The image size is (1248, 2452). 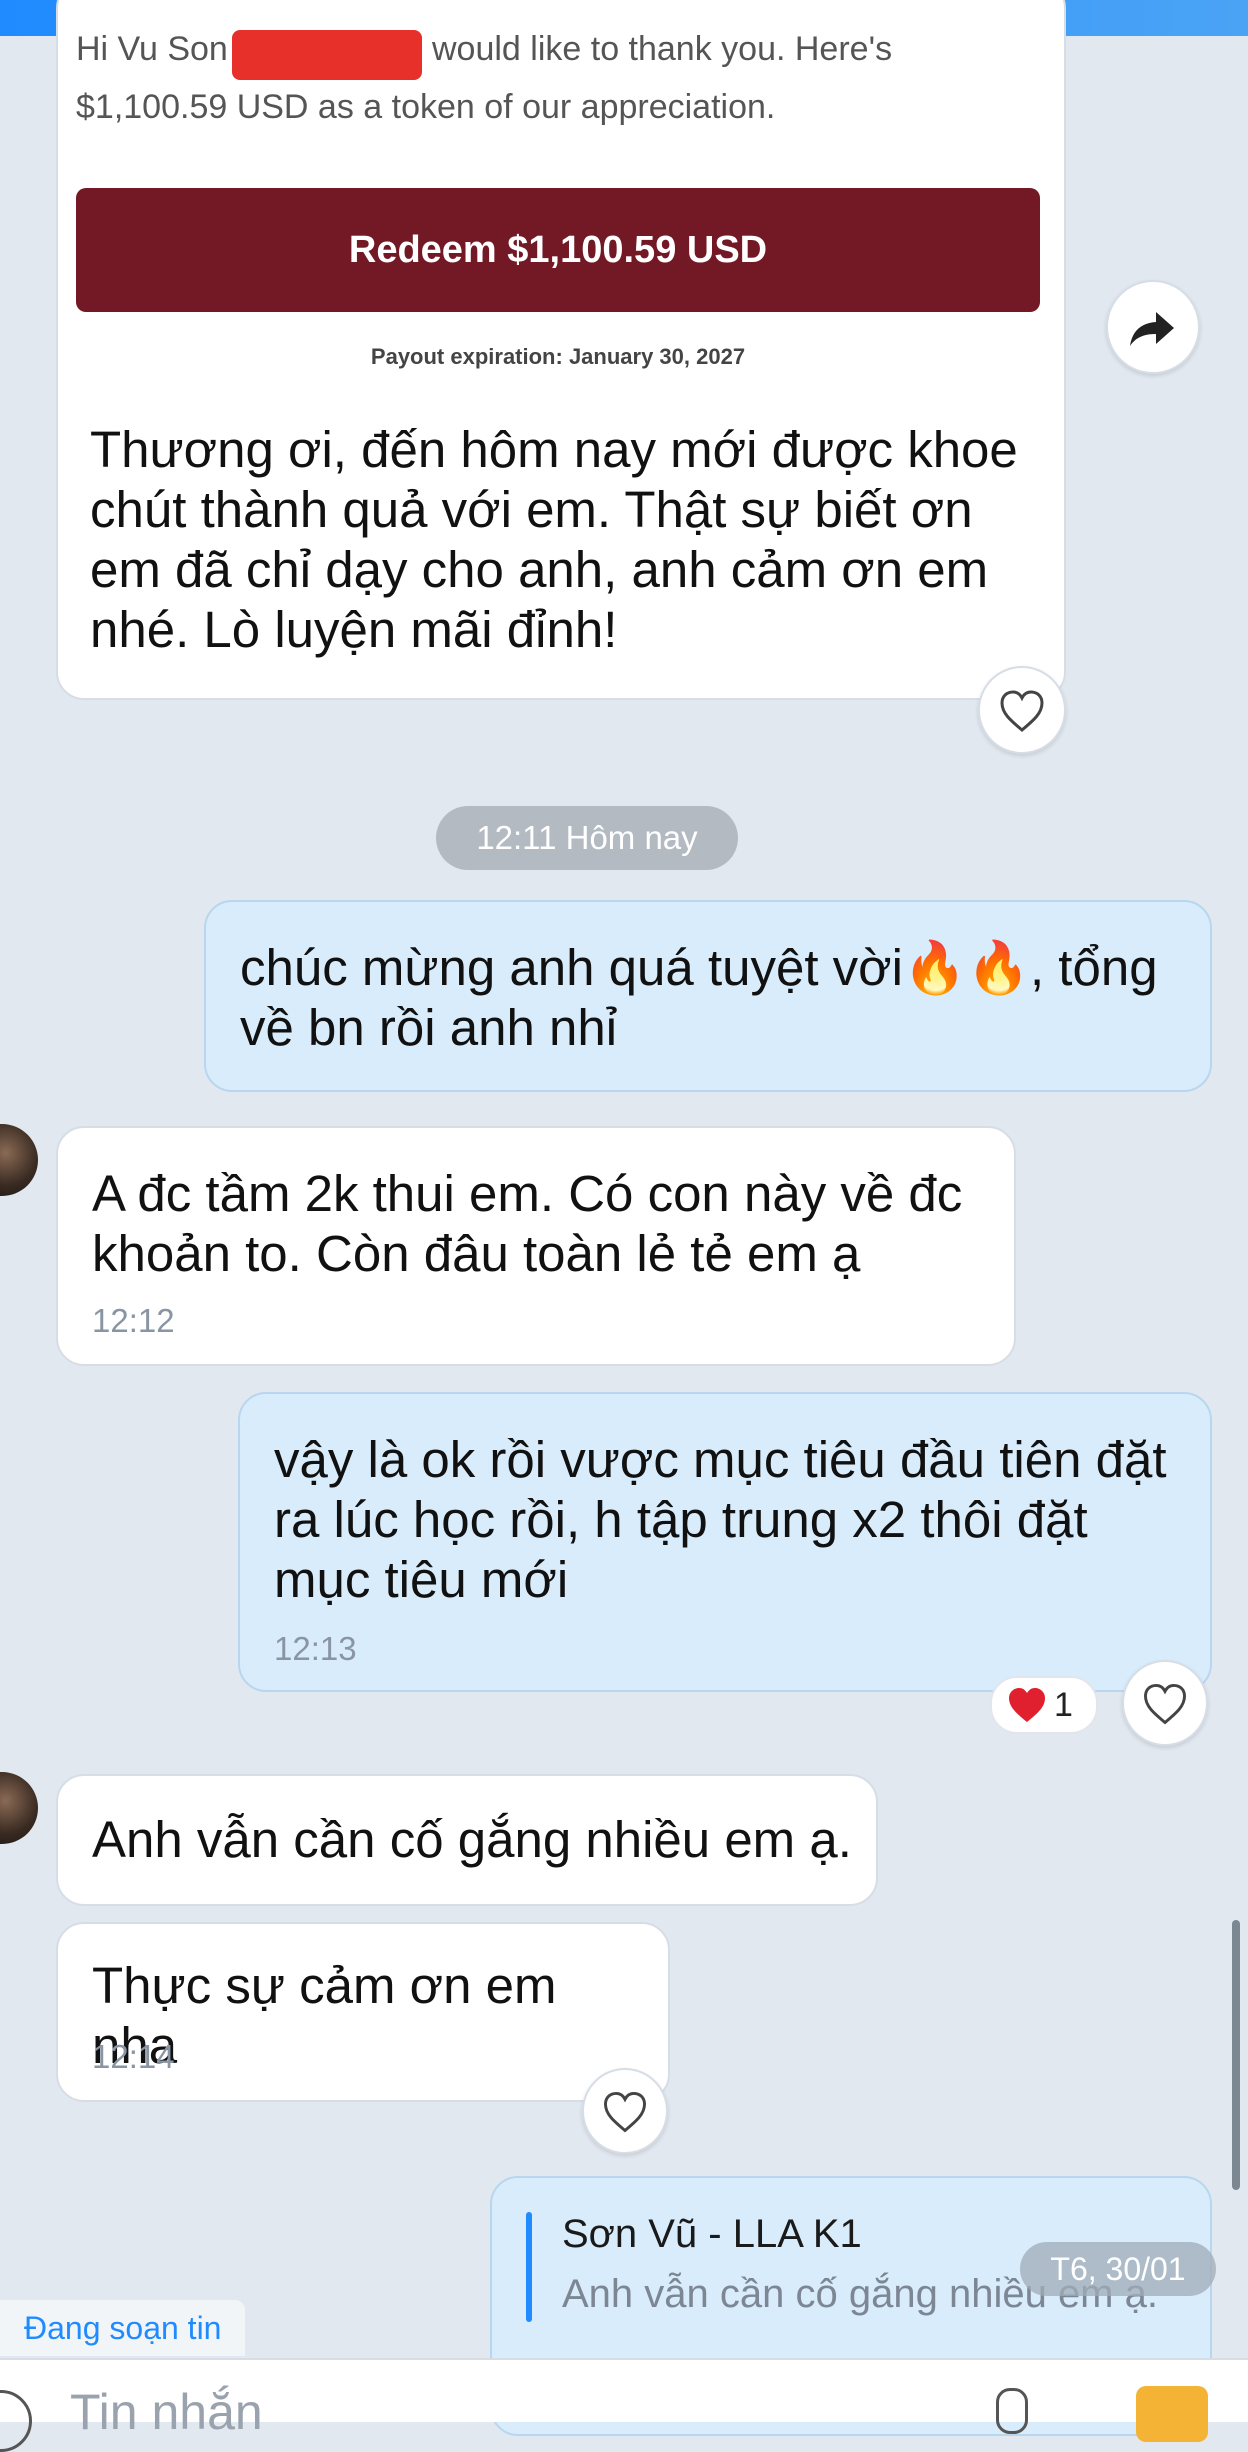 What do you see at coordinates (1063, 1705) in the screenshot?
I see `reaction-count: 1` at bounding box center [1063, 1705].